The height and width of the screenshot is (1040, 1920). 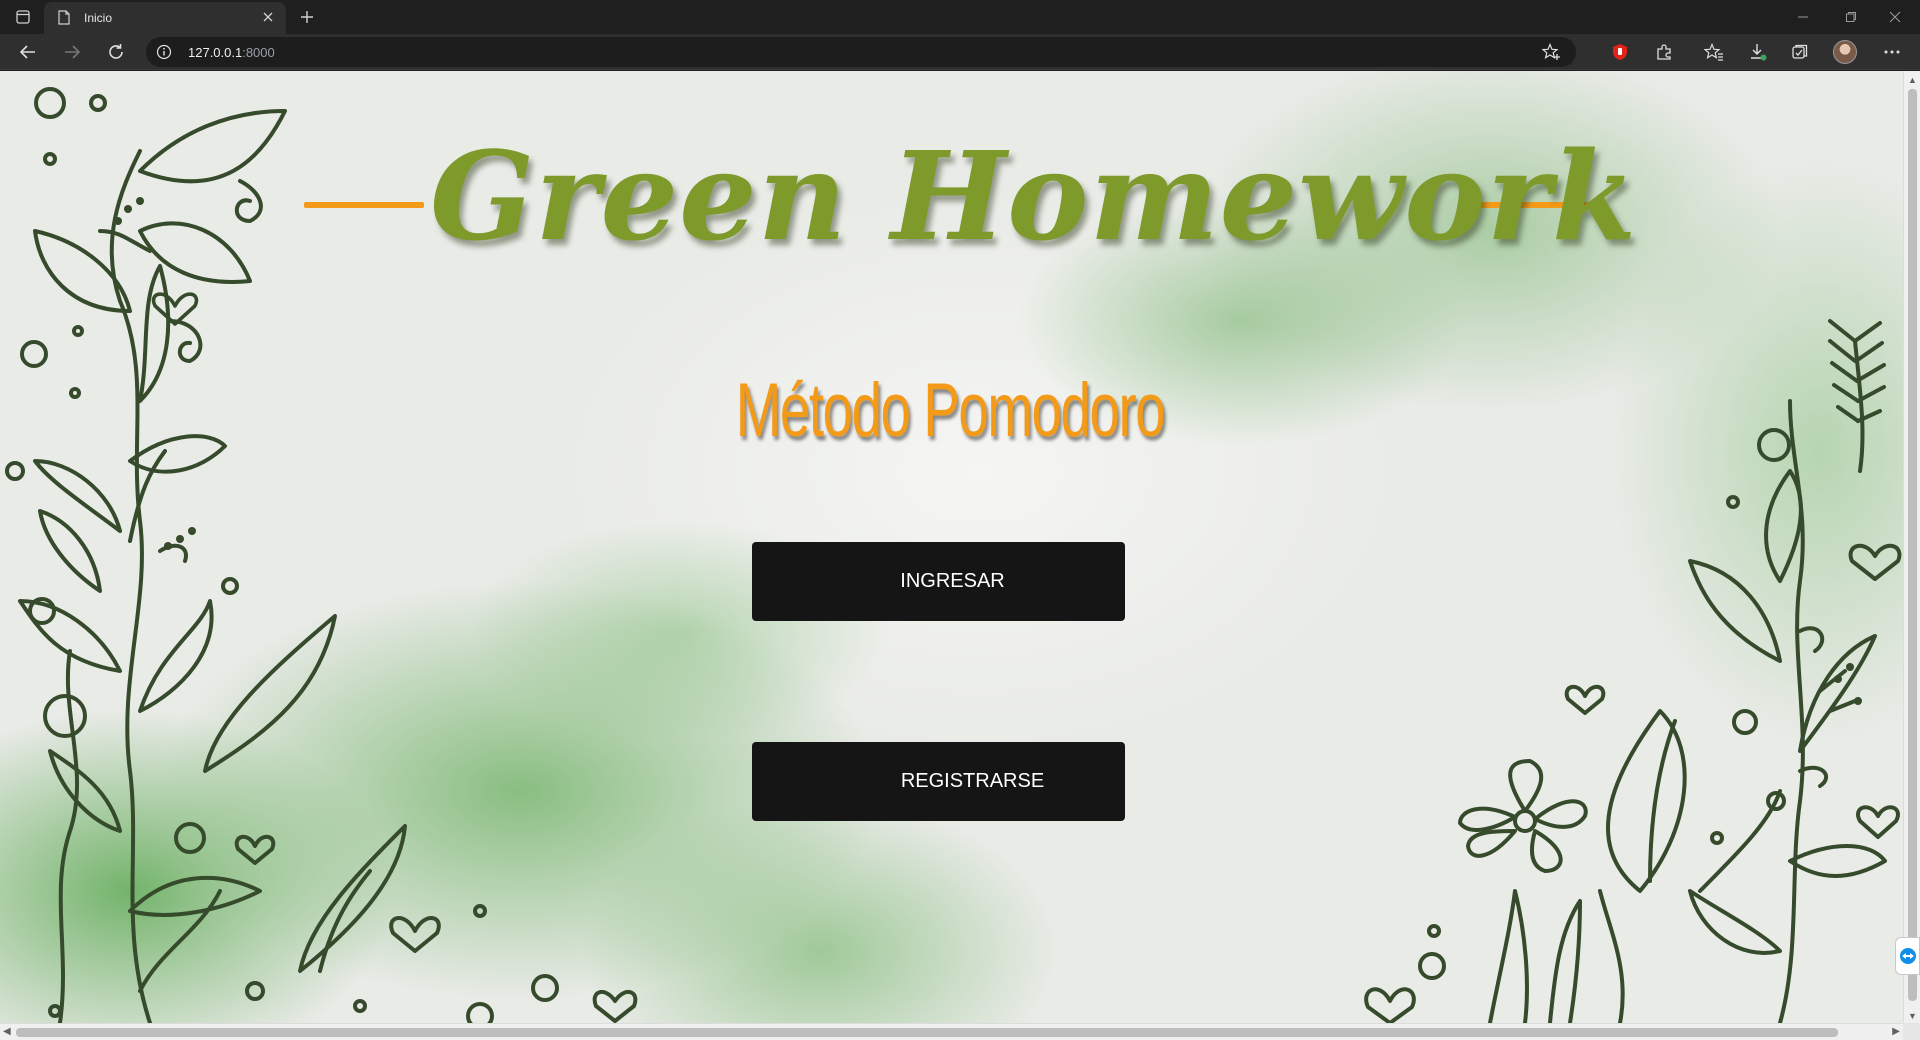 I want to click on plus-icon, so click(x=307, y=17).